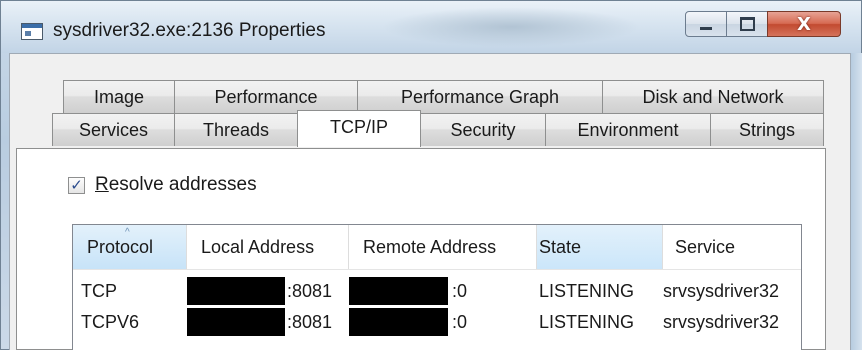 This screenshot has width=862, height=350. What do you see at coordinates (99, 290) in the screenshot?
I see `row1-protocol: TCP` at bounding box center [99, 290].